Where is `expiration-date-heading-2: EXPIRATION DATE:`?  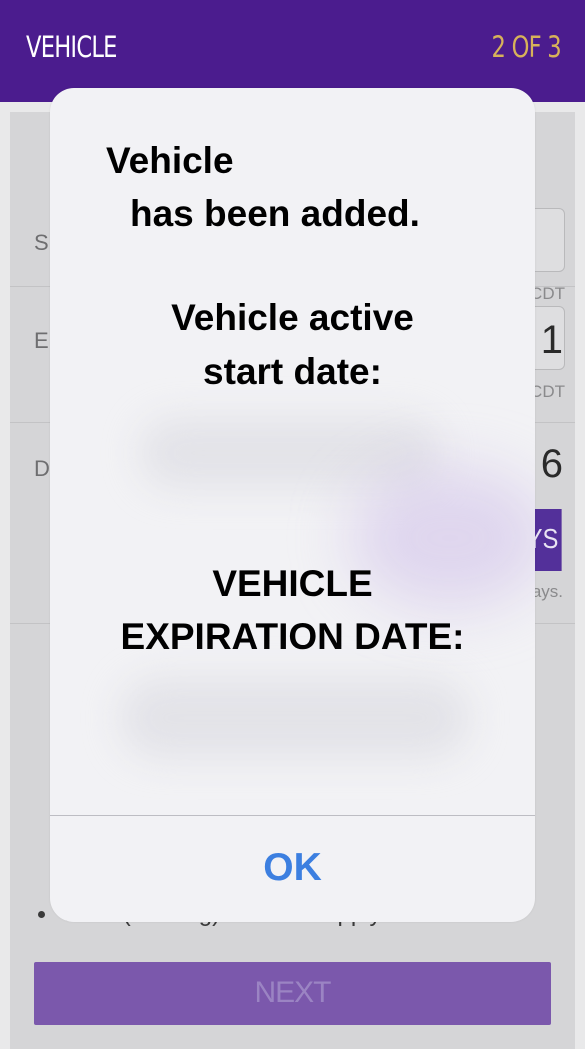
expiration-date-heading-2: EXPIRATION DATE: is located at coordinates (292, 636).